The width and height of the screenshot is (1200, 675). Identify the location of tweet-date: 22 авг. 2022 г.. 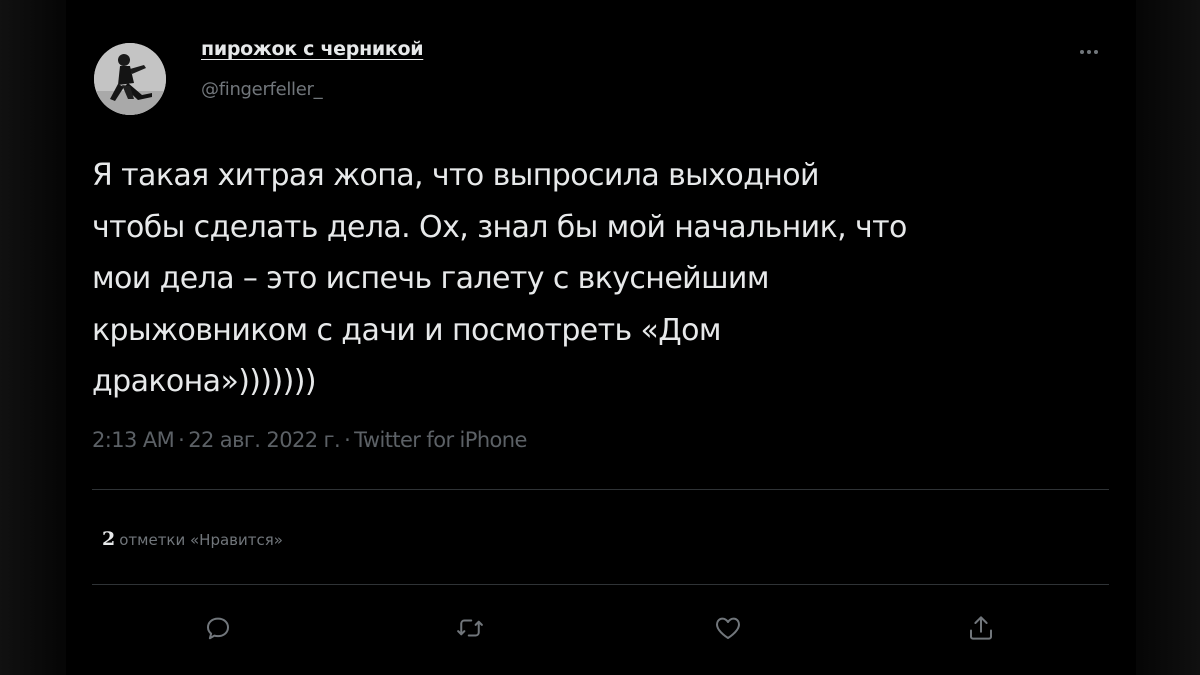
(264, 440).